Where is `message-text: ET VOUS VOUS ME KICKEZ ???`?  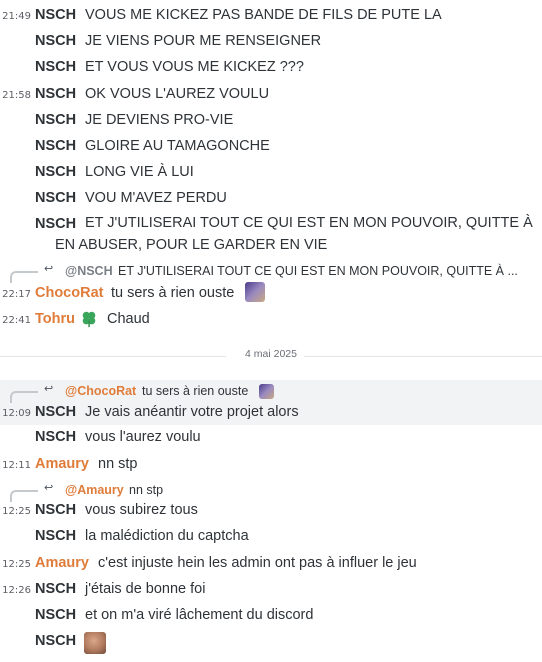
message-text: ET VOUS VOUS ME KICKEZ ??? is located at coordinates (194, 67).